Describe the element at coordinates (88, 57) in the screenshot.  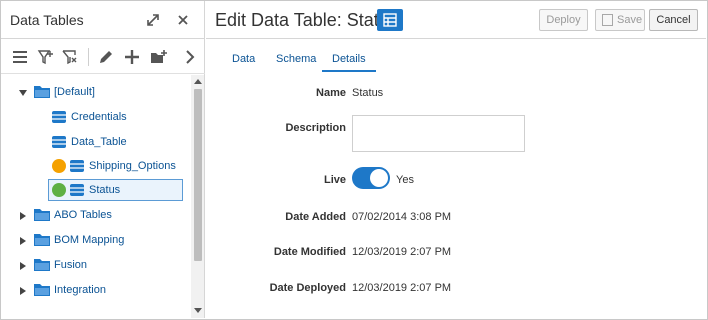
I see `toolbar-divider` at that location.